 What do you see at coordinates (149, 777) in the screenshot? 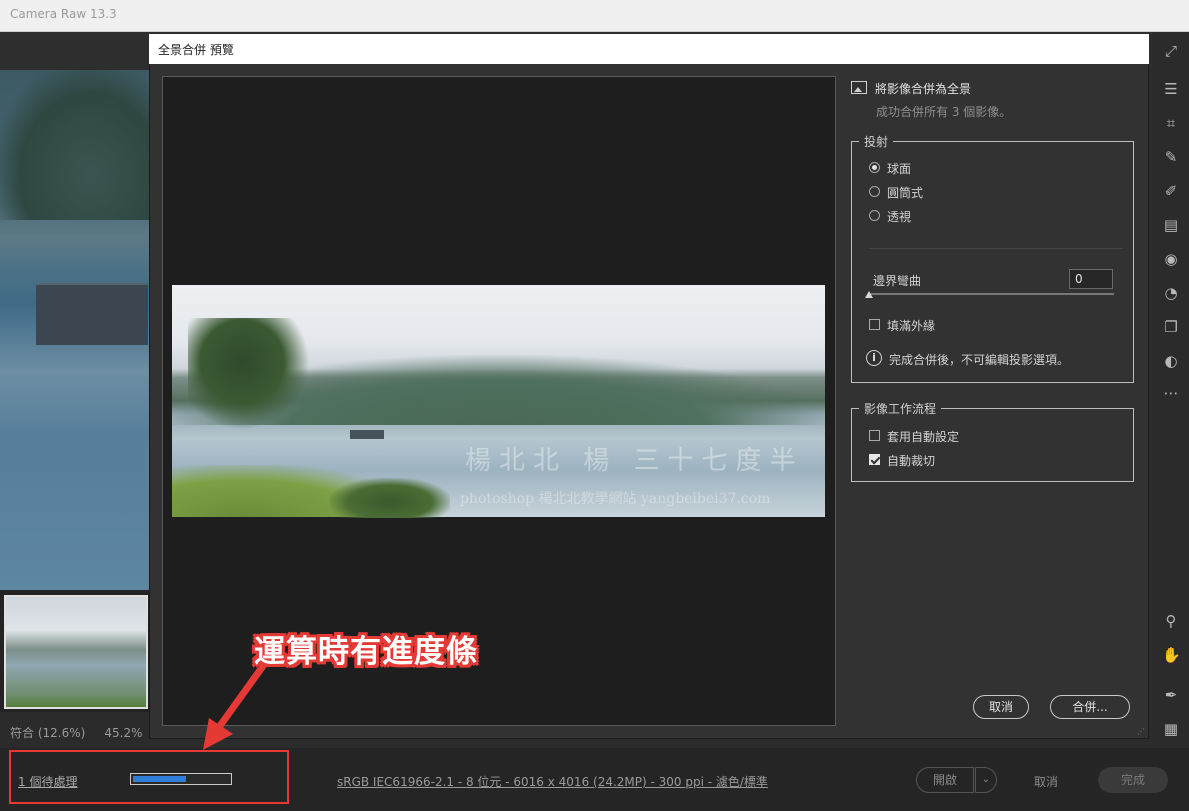
I see `annotation-highlight-box` at bounding box center [149, 777].